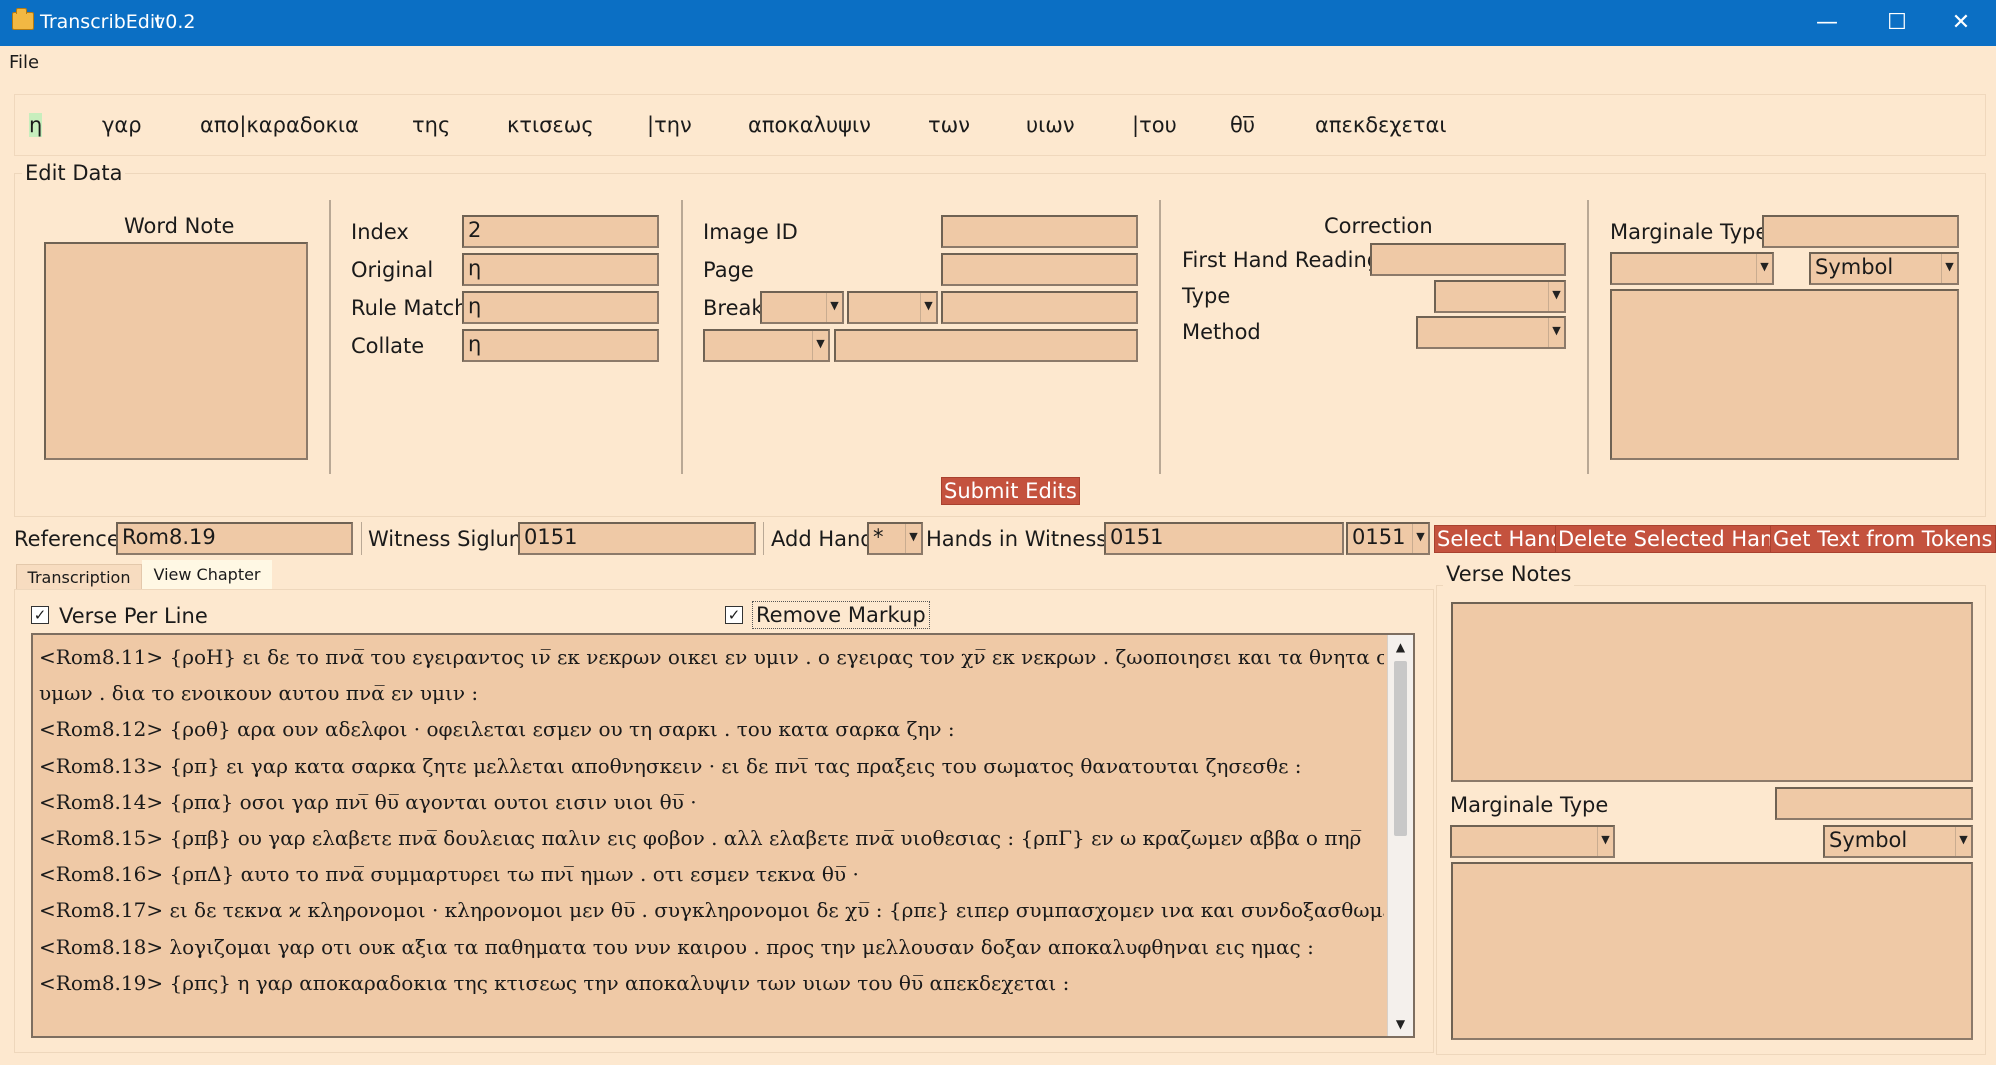 This screenshot has height=1065, width=1996. I want to click on hands-select: 0151 ▼, so click(1388, 538).